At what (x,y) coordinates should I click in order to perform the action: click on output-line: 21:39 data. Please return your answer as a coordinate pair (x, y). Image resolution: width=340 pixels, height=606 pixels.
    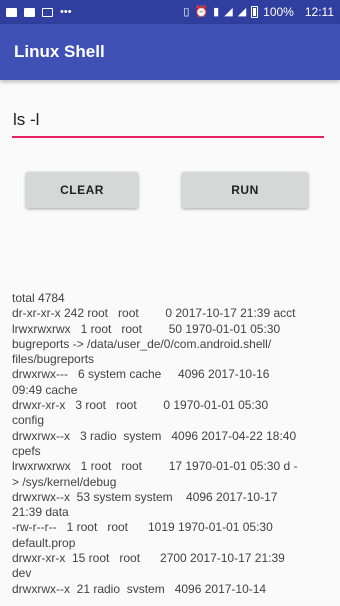
    Looking at the image, I should click on (40, 512).